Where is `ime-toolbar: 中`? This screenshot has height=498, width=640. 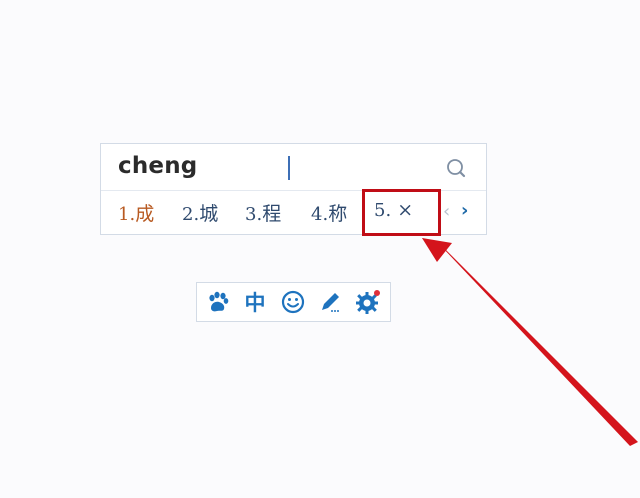 ime-toolbar: 中 is located at coordinates (293, 302).